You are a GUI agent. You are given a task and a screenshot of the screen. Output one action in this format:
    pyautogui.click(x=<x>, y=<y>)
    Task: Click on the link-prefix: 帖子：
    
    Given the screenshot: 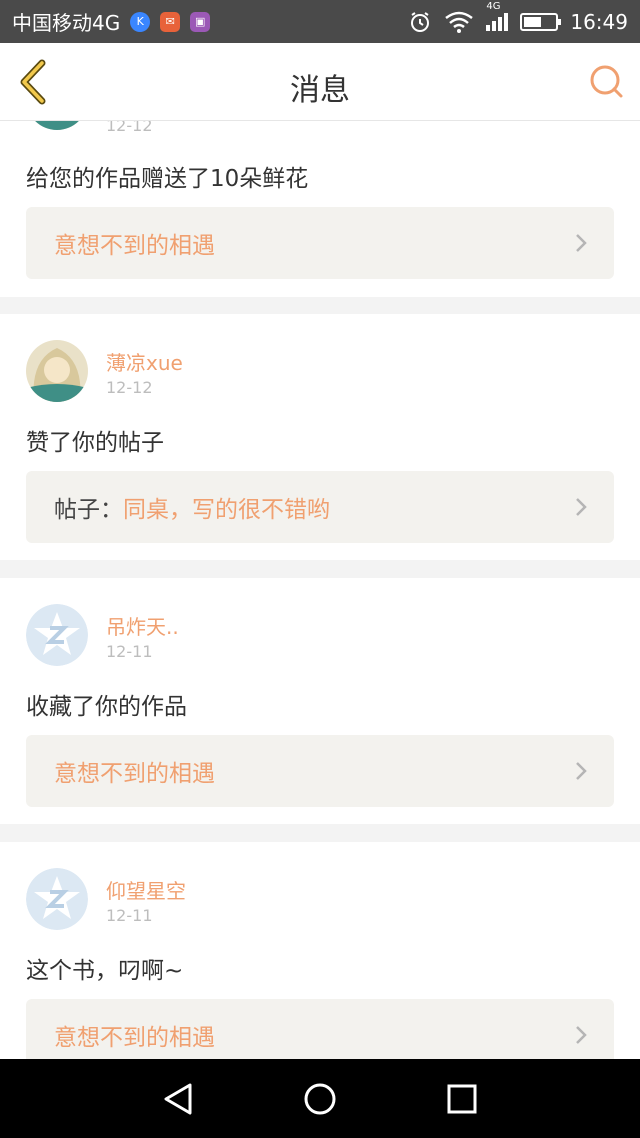 What is the action you would take?
    pyautogui.click(x=88, y=510)
    